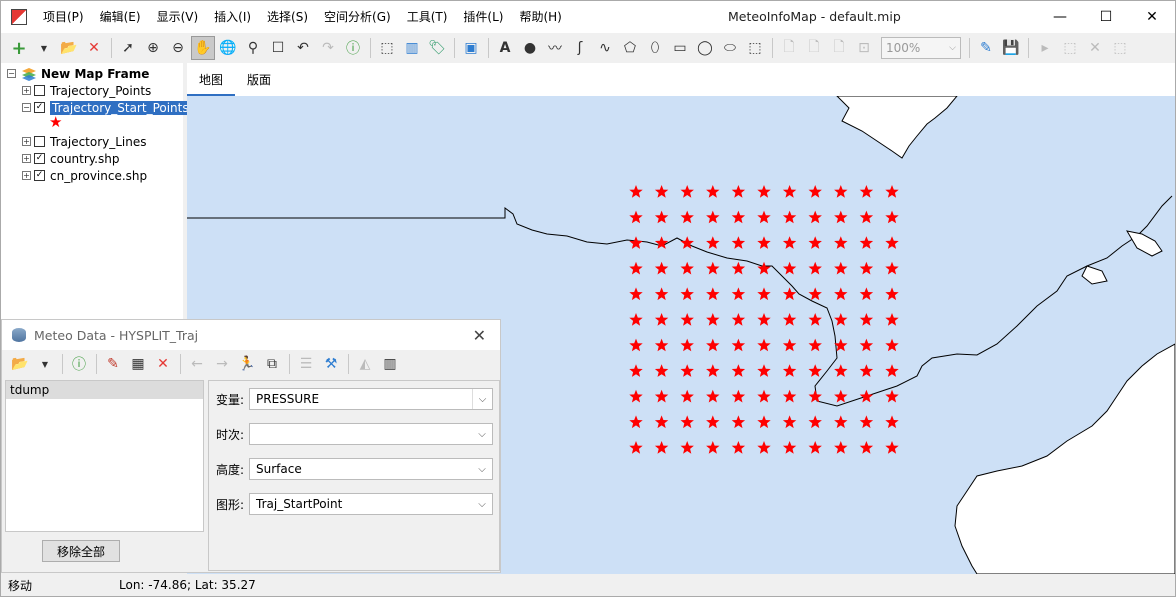 This screenshot has height=597, width=1176. Describe the element at coordinates (19, 48) in the screenshot. I see `add-layer-icon: +` at that location.